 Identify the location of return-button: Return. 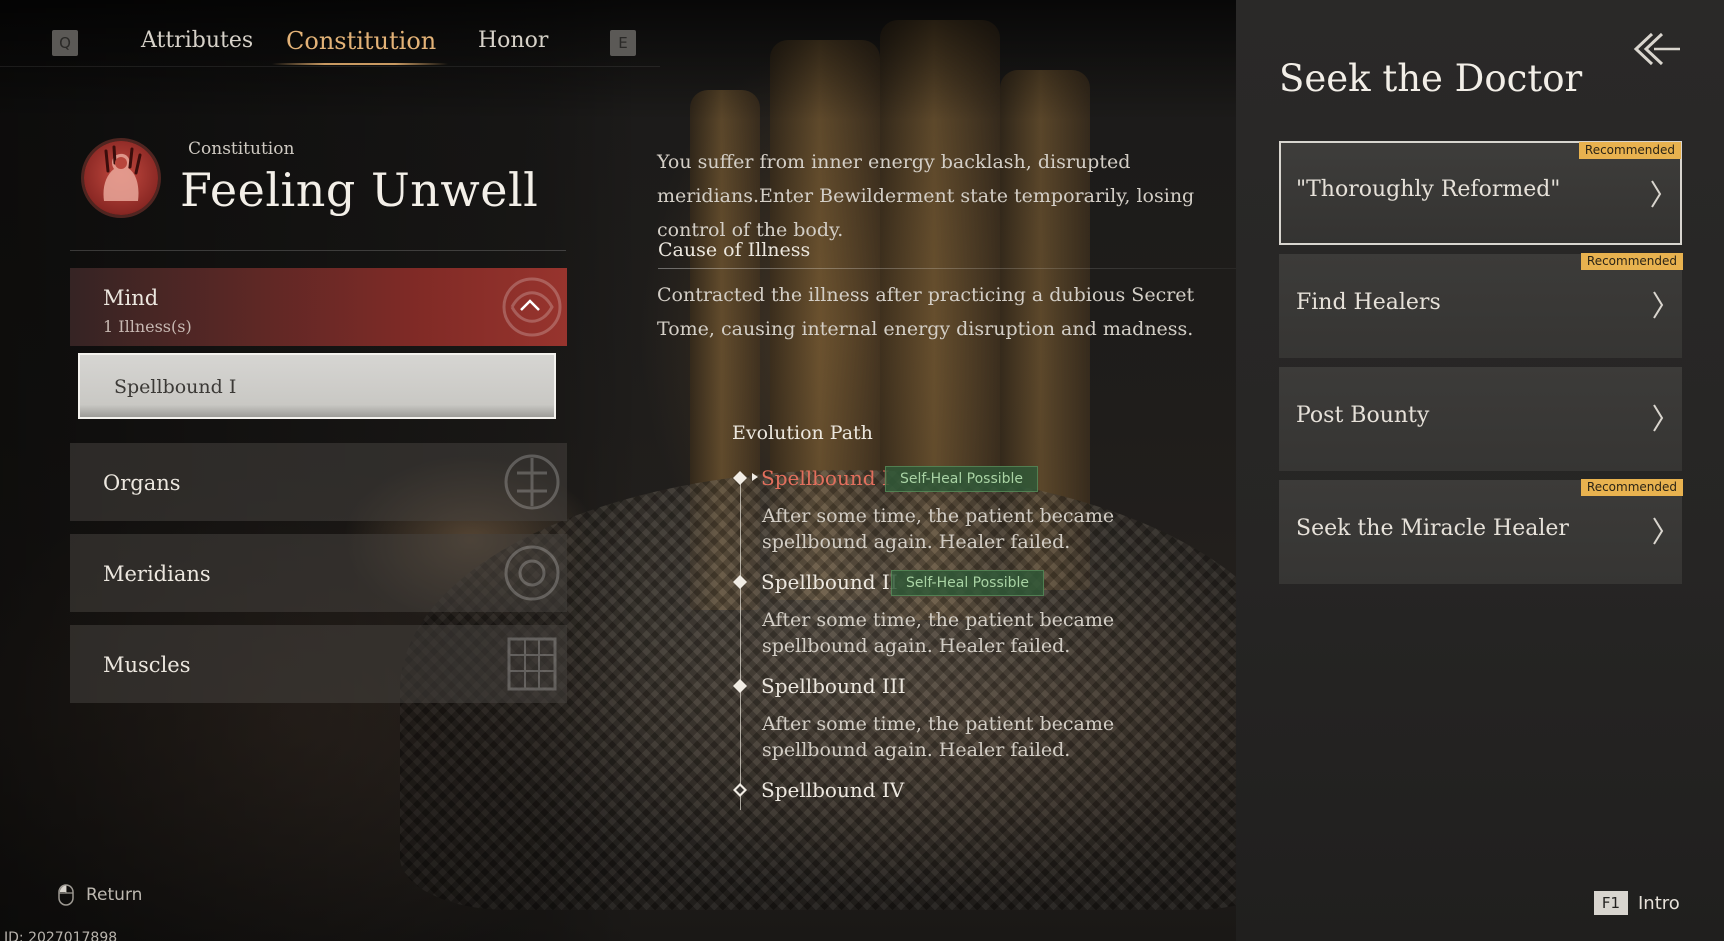
(100, 895).